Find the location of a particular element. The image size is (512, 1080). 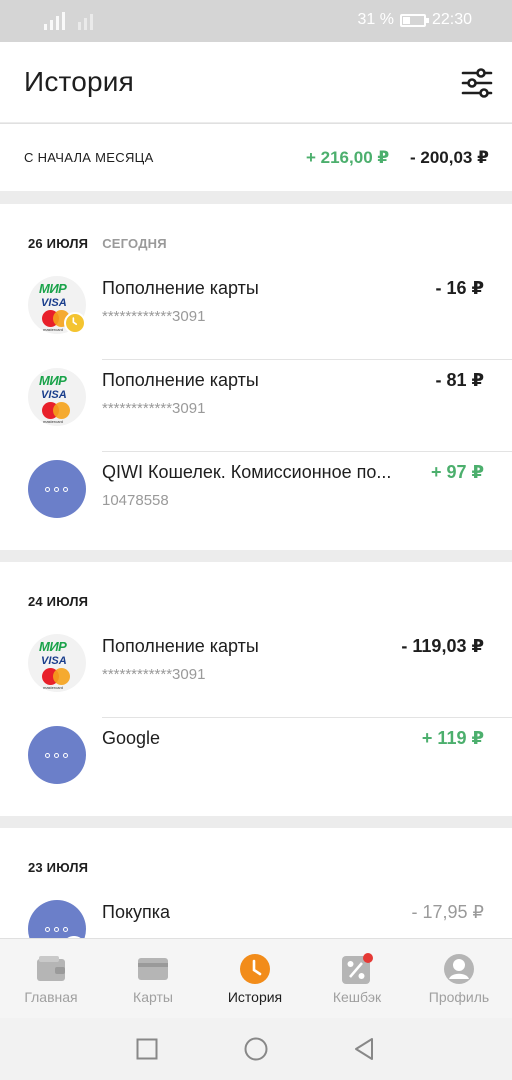

bottom-navigation: Главная Карты История Кешбэк Профиль is located at coordinates (256, 978).